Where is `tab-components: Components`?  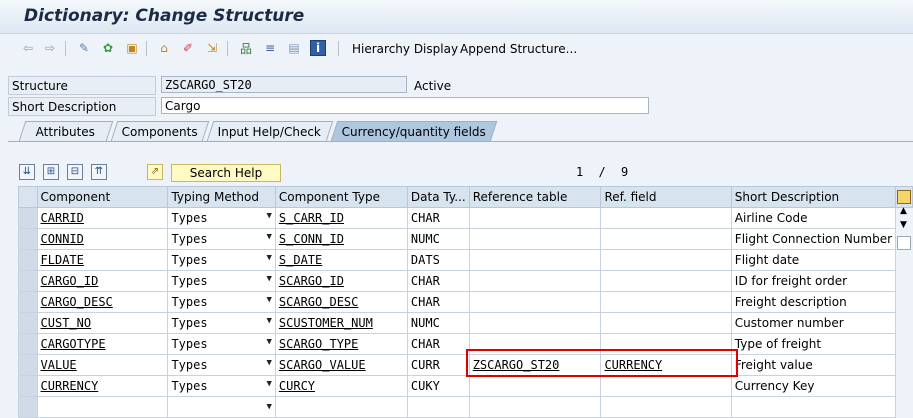 tab-components: Components is located at coordinates (160, 131).